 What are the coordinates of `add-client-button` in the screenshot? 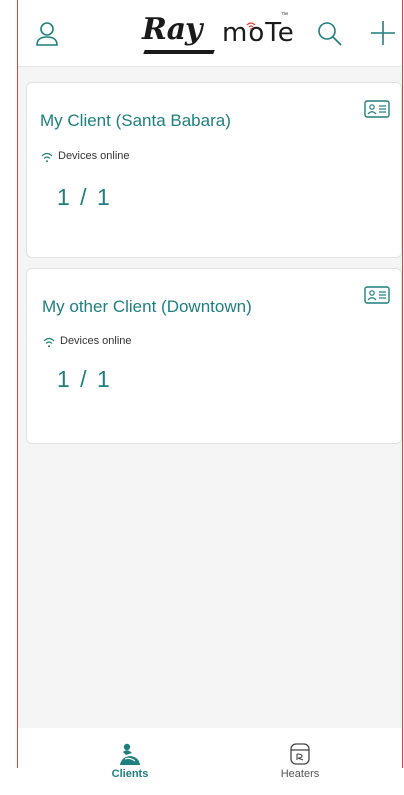 It's located at (383, 33).